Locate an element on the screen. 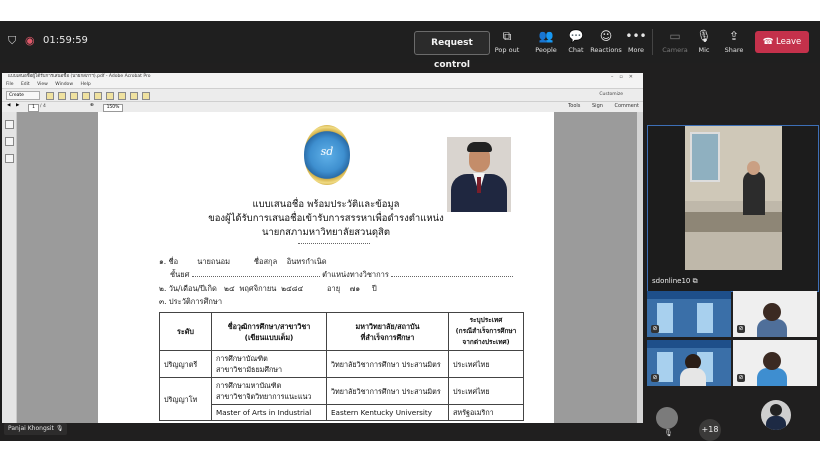 The width and height of the screenshot is (820, 461). print-icon is located at coordinates (74, 96).